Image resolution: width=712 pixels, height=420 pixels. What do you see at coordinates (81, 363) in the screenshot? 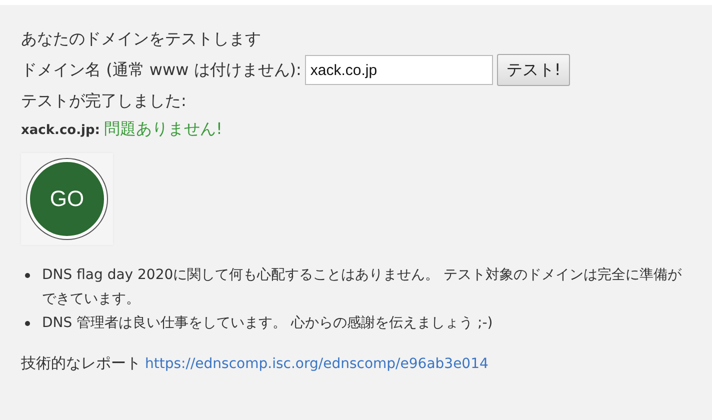
I see `report-label: 技術的なレポート` at bounding box center [81, 363].